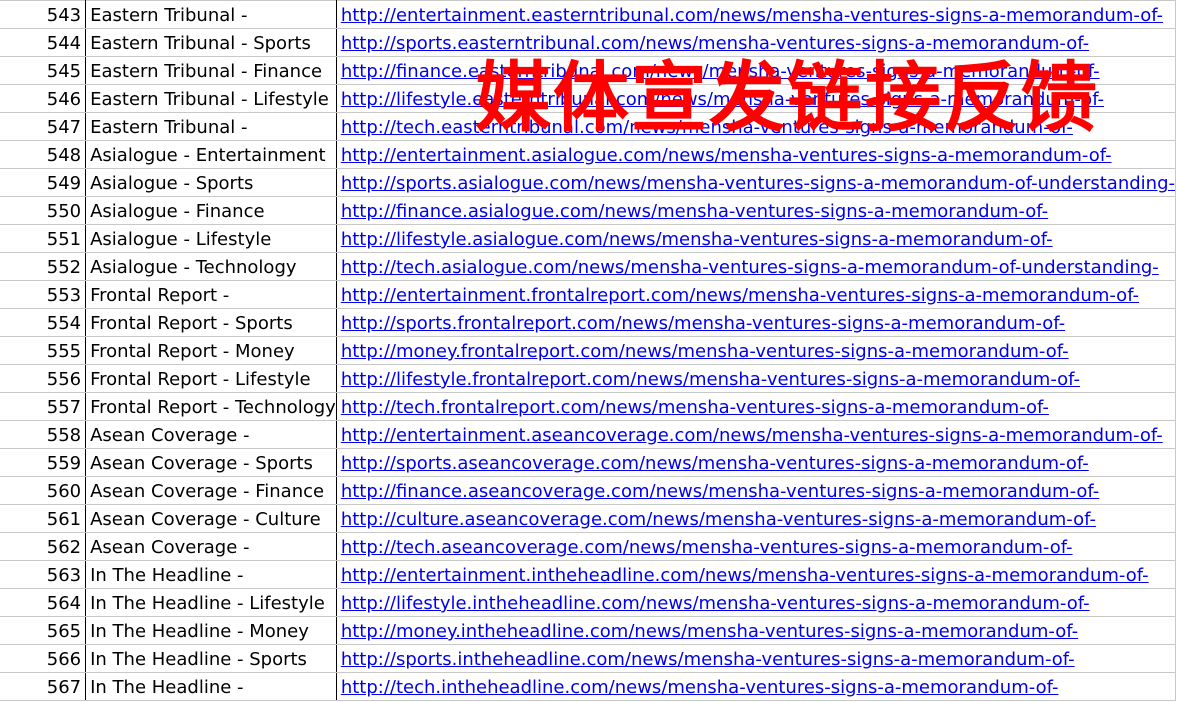  I want to click on media-name-cell: In The Headline - Money, so click(211, 630).